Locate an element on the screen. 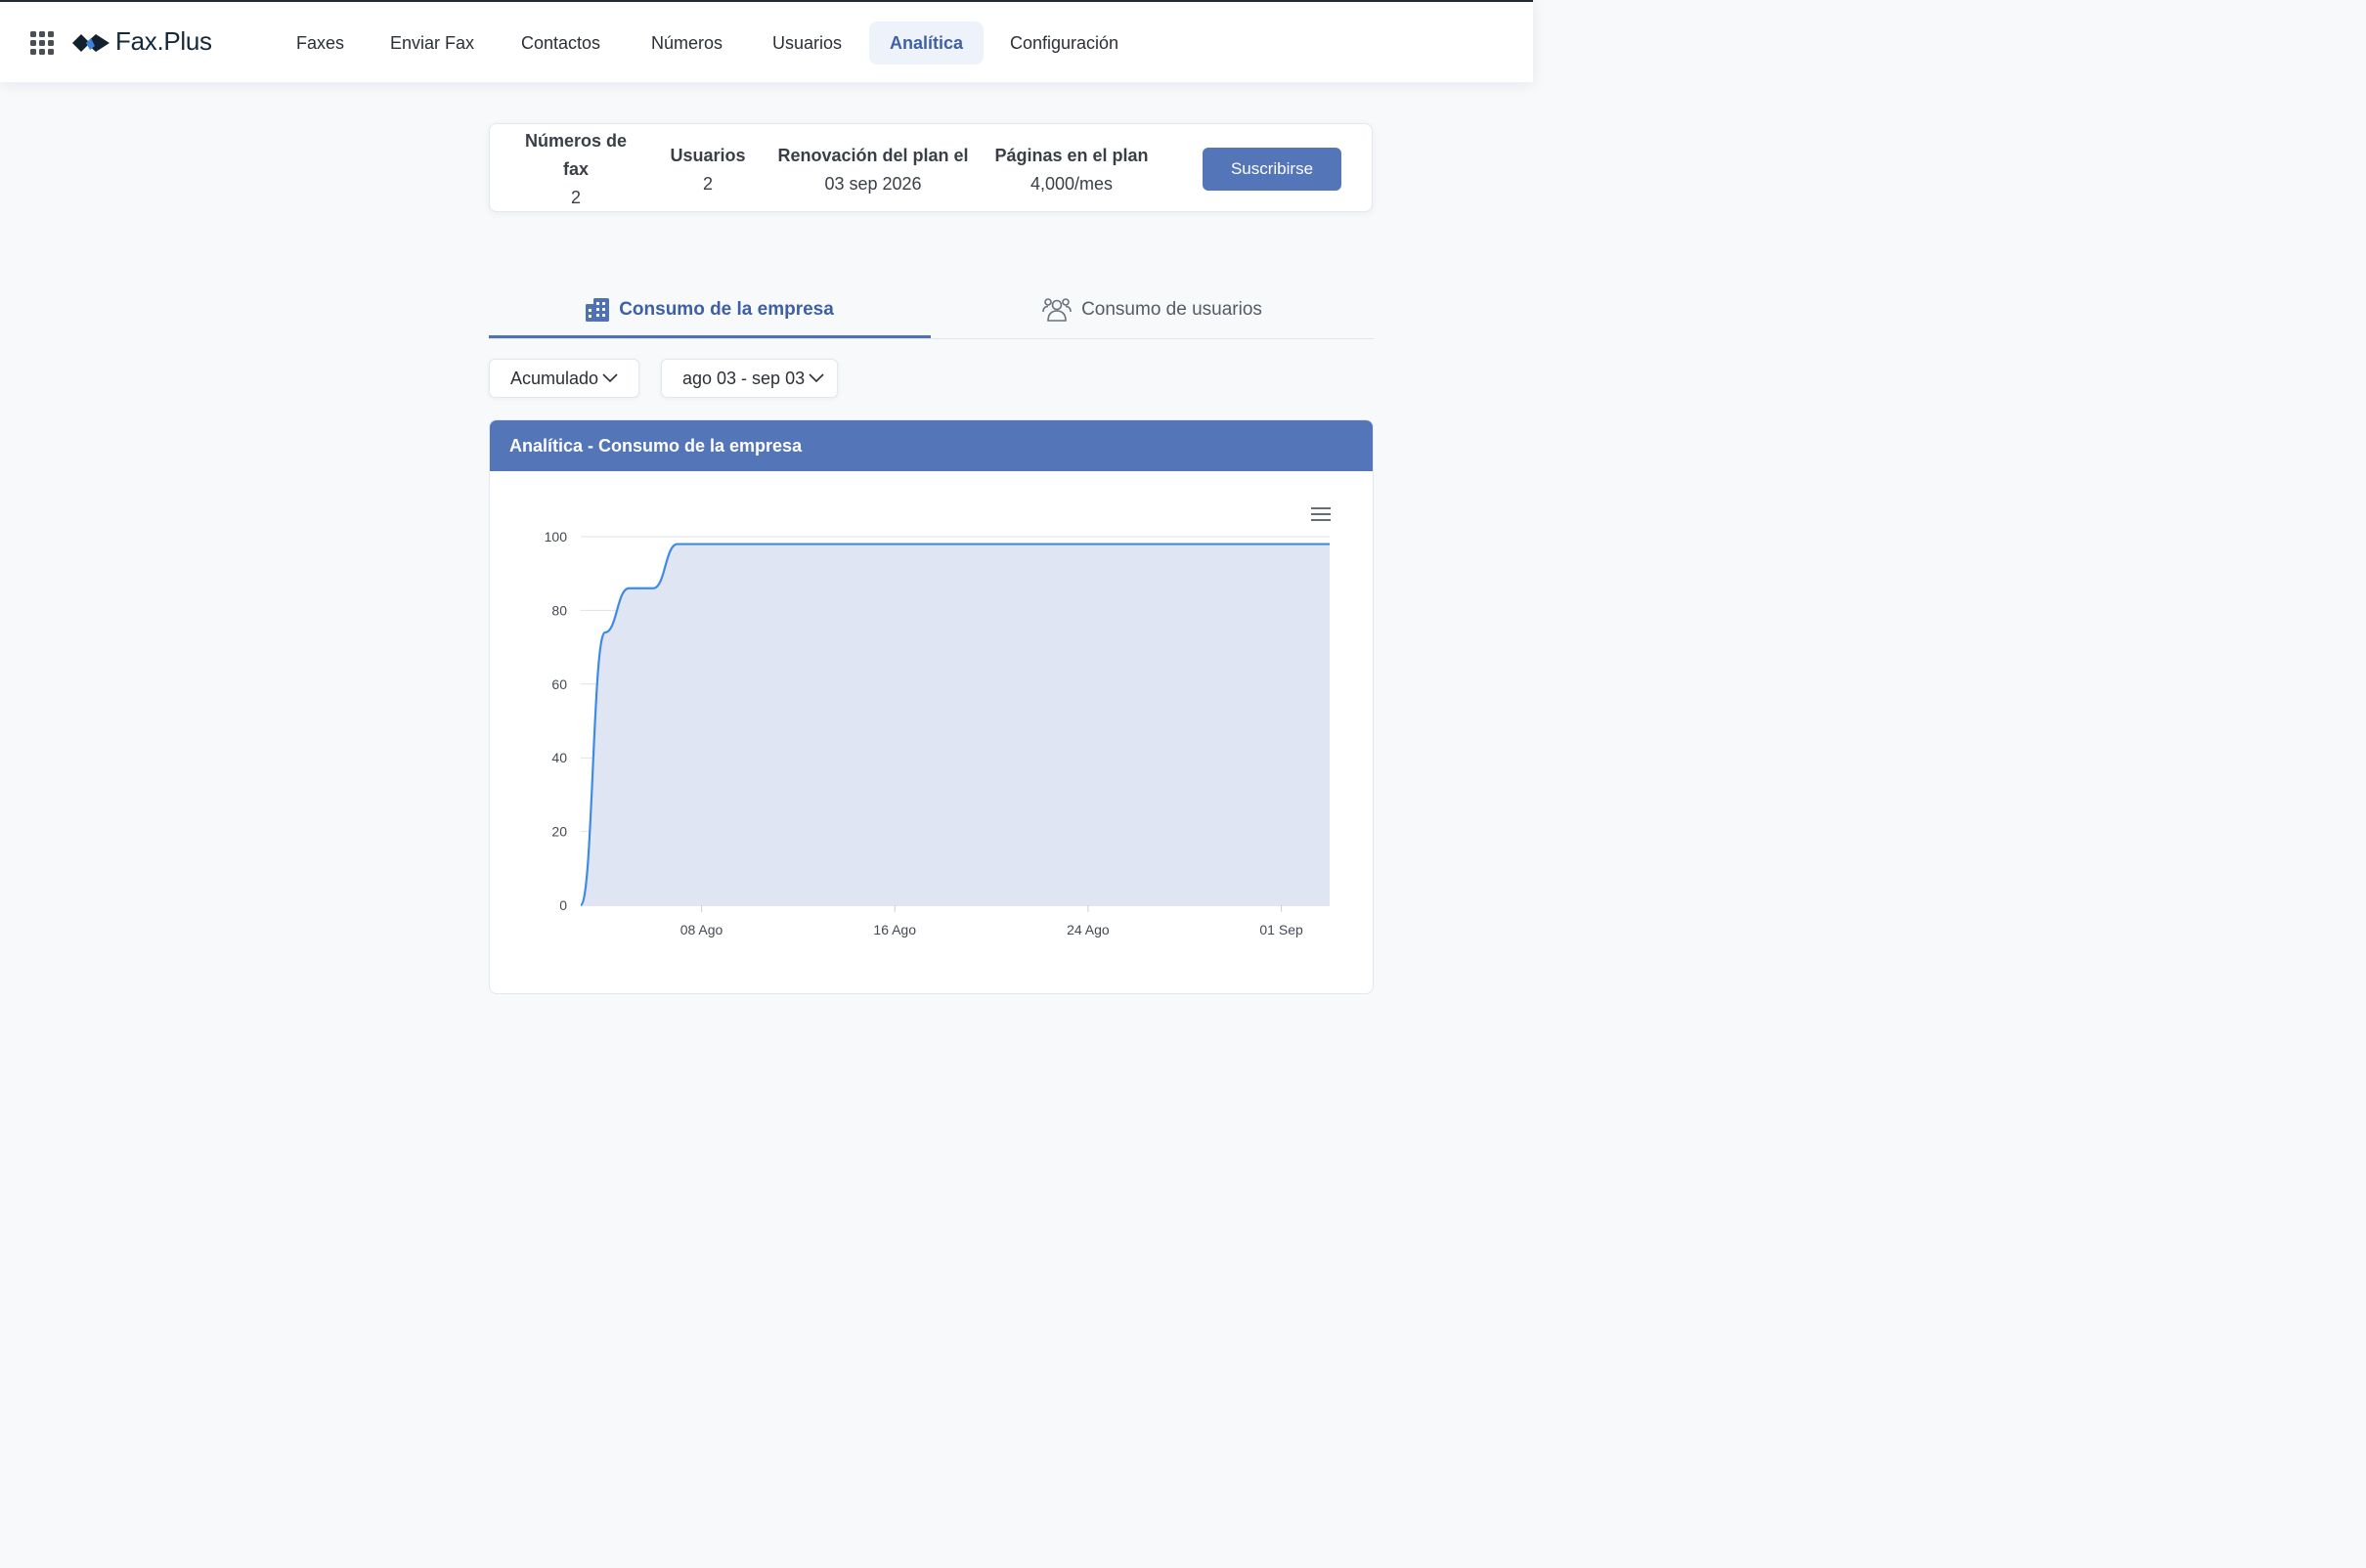 Image resolution: width=2366 pixels, height=1568 pixels. nav-contacts: Contactos is located at coordinates (561, 44).